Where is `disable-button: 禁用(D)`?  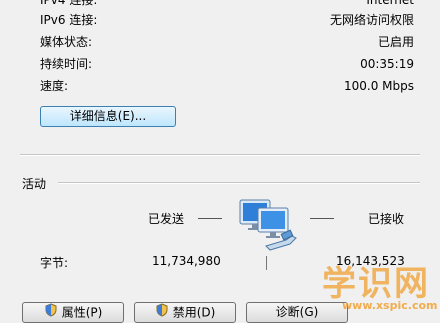
disable-button: 禁用(D) is located at coordinates (185, 312).